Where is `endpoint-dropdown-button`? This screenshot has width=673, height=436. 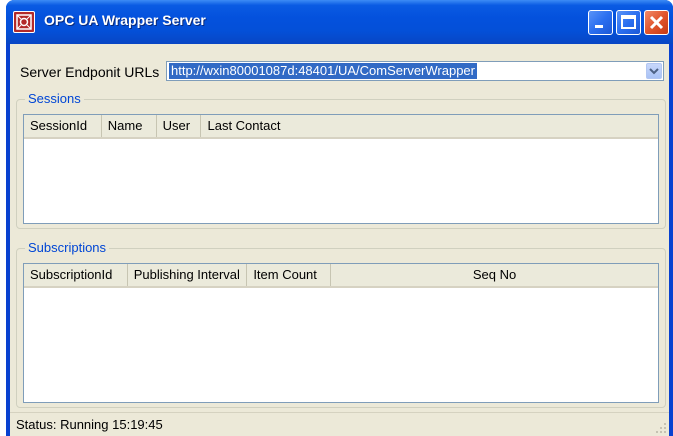 endpoint-dropdown-button is located at coordinates (654, 71).